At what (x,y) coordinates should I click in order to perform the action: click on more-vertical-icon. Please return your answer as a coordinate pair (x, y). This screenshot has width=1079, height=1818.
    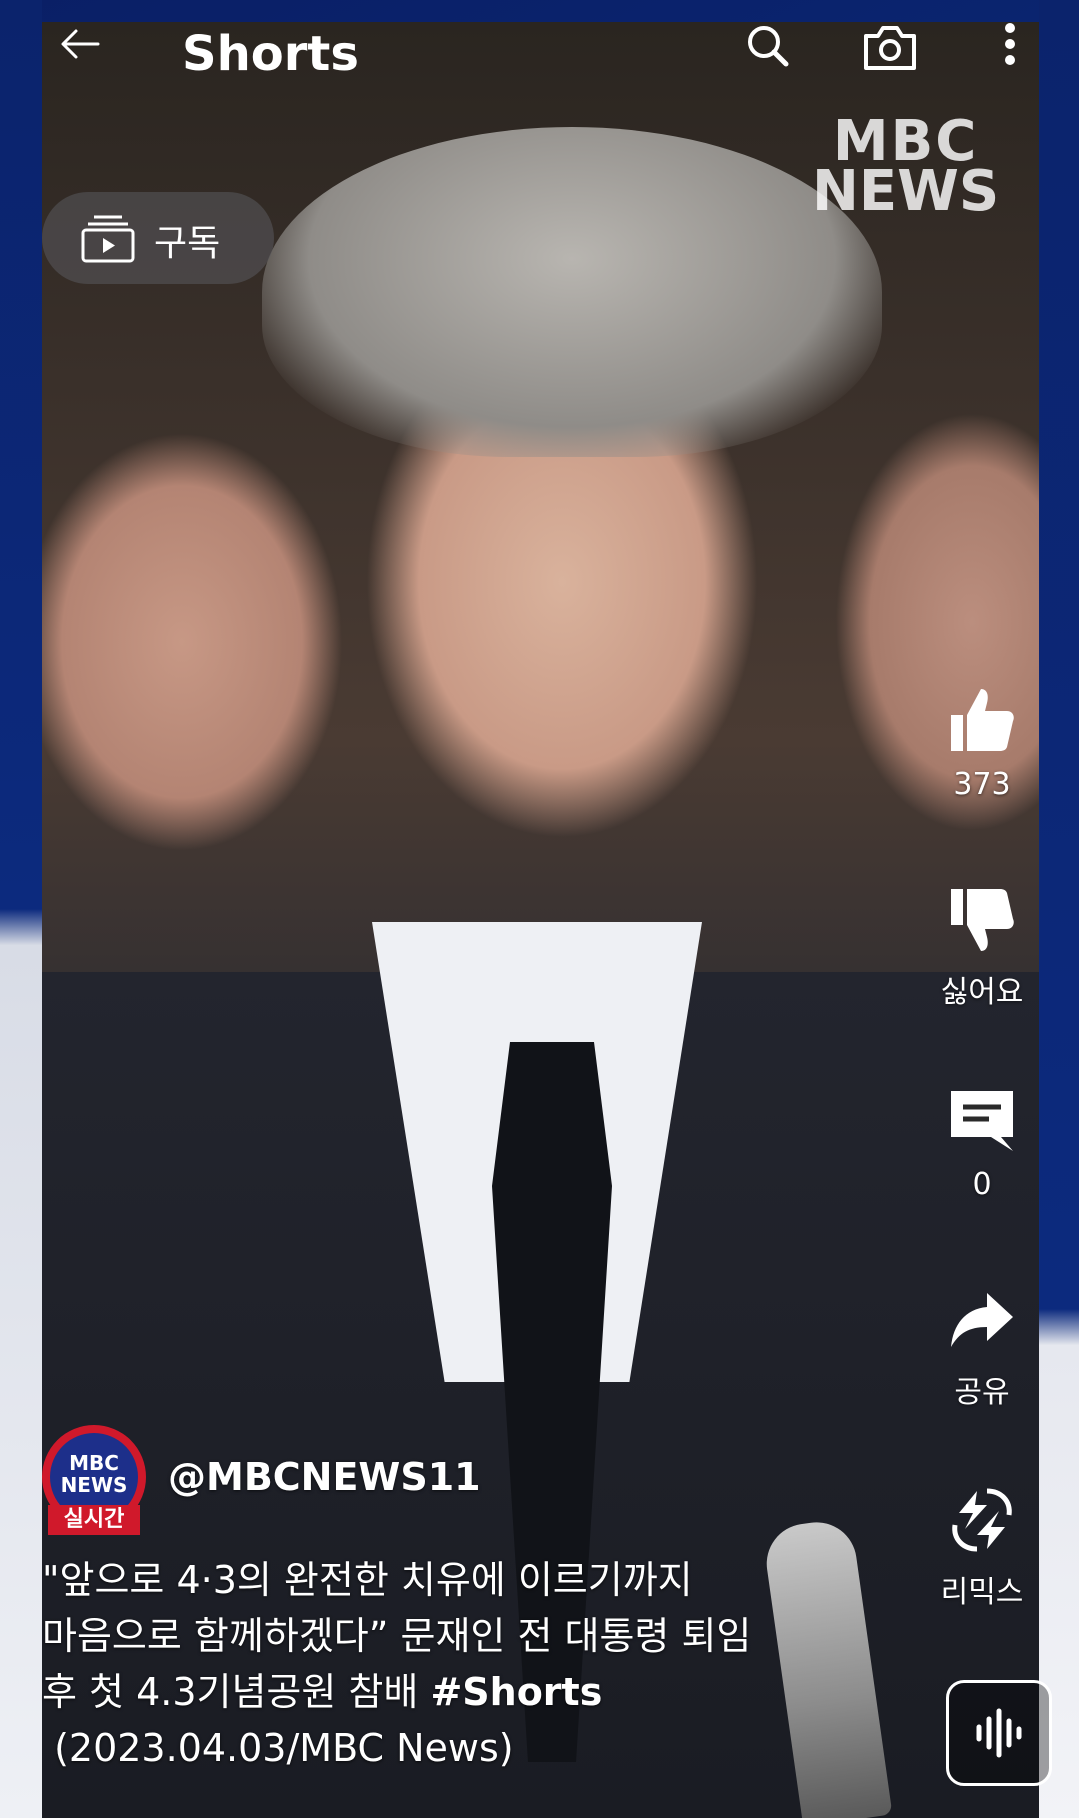
    Looking at the image, I should click on (1010, 44).